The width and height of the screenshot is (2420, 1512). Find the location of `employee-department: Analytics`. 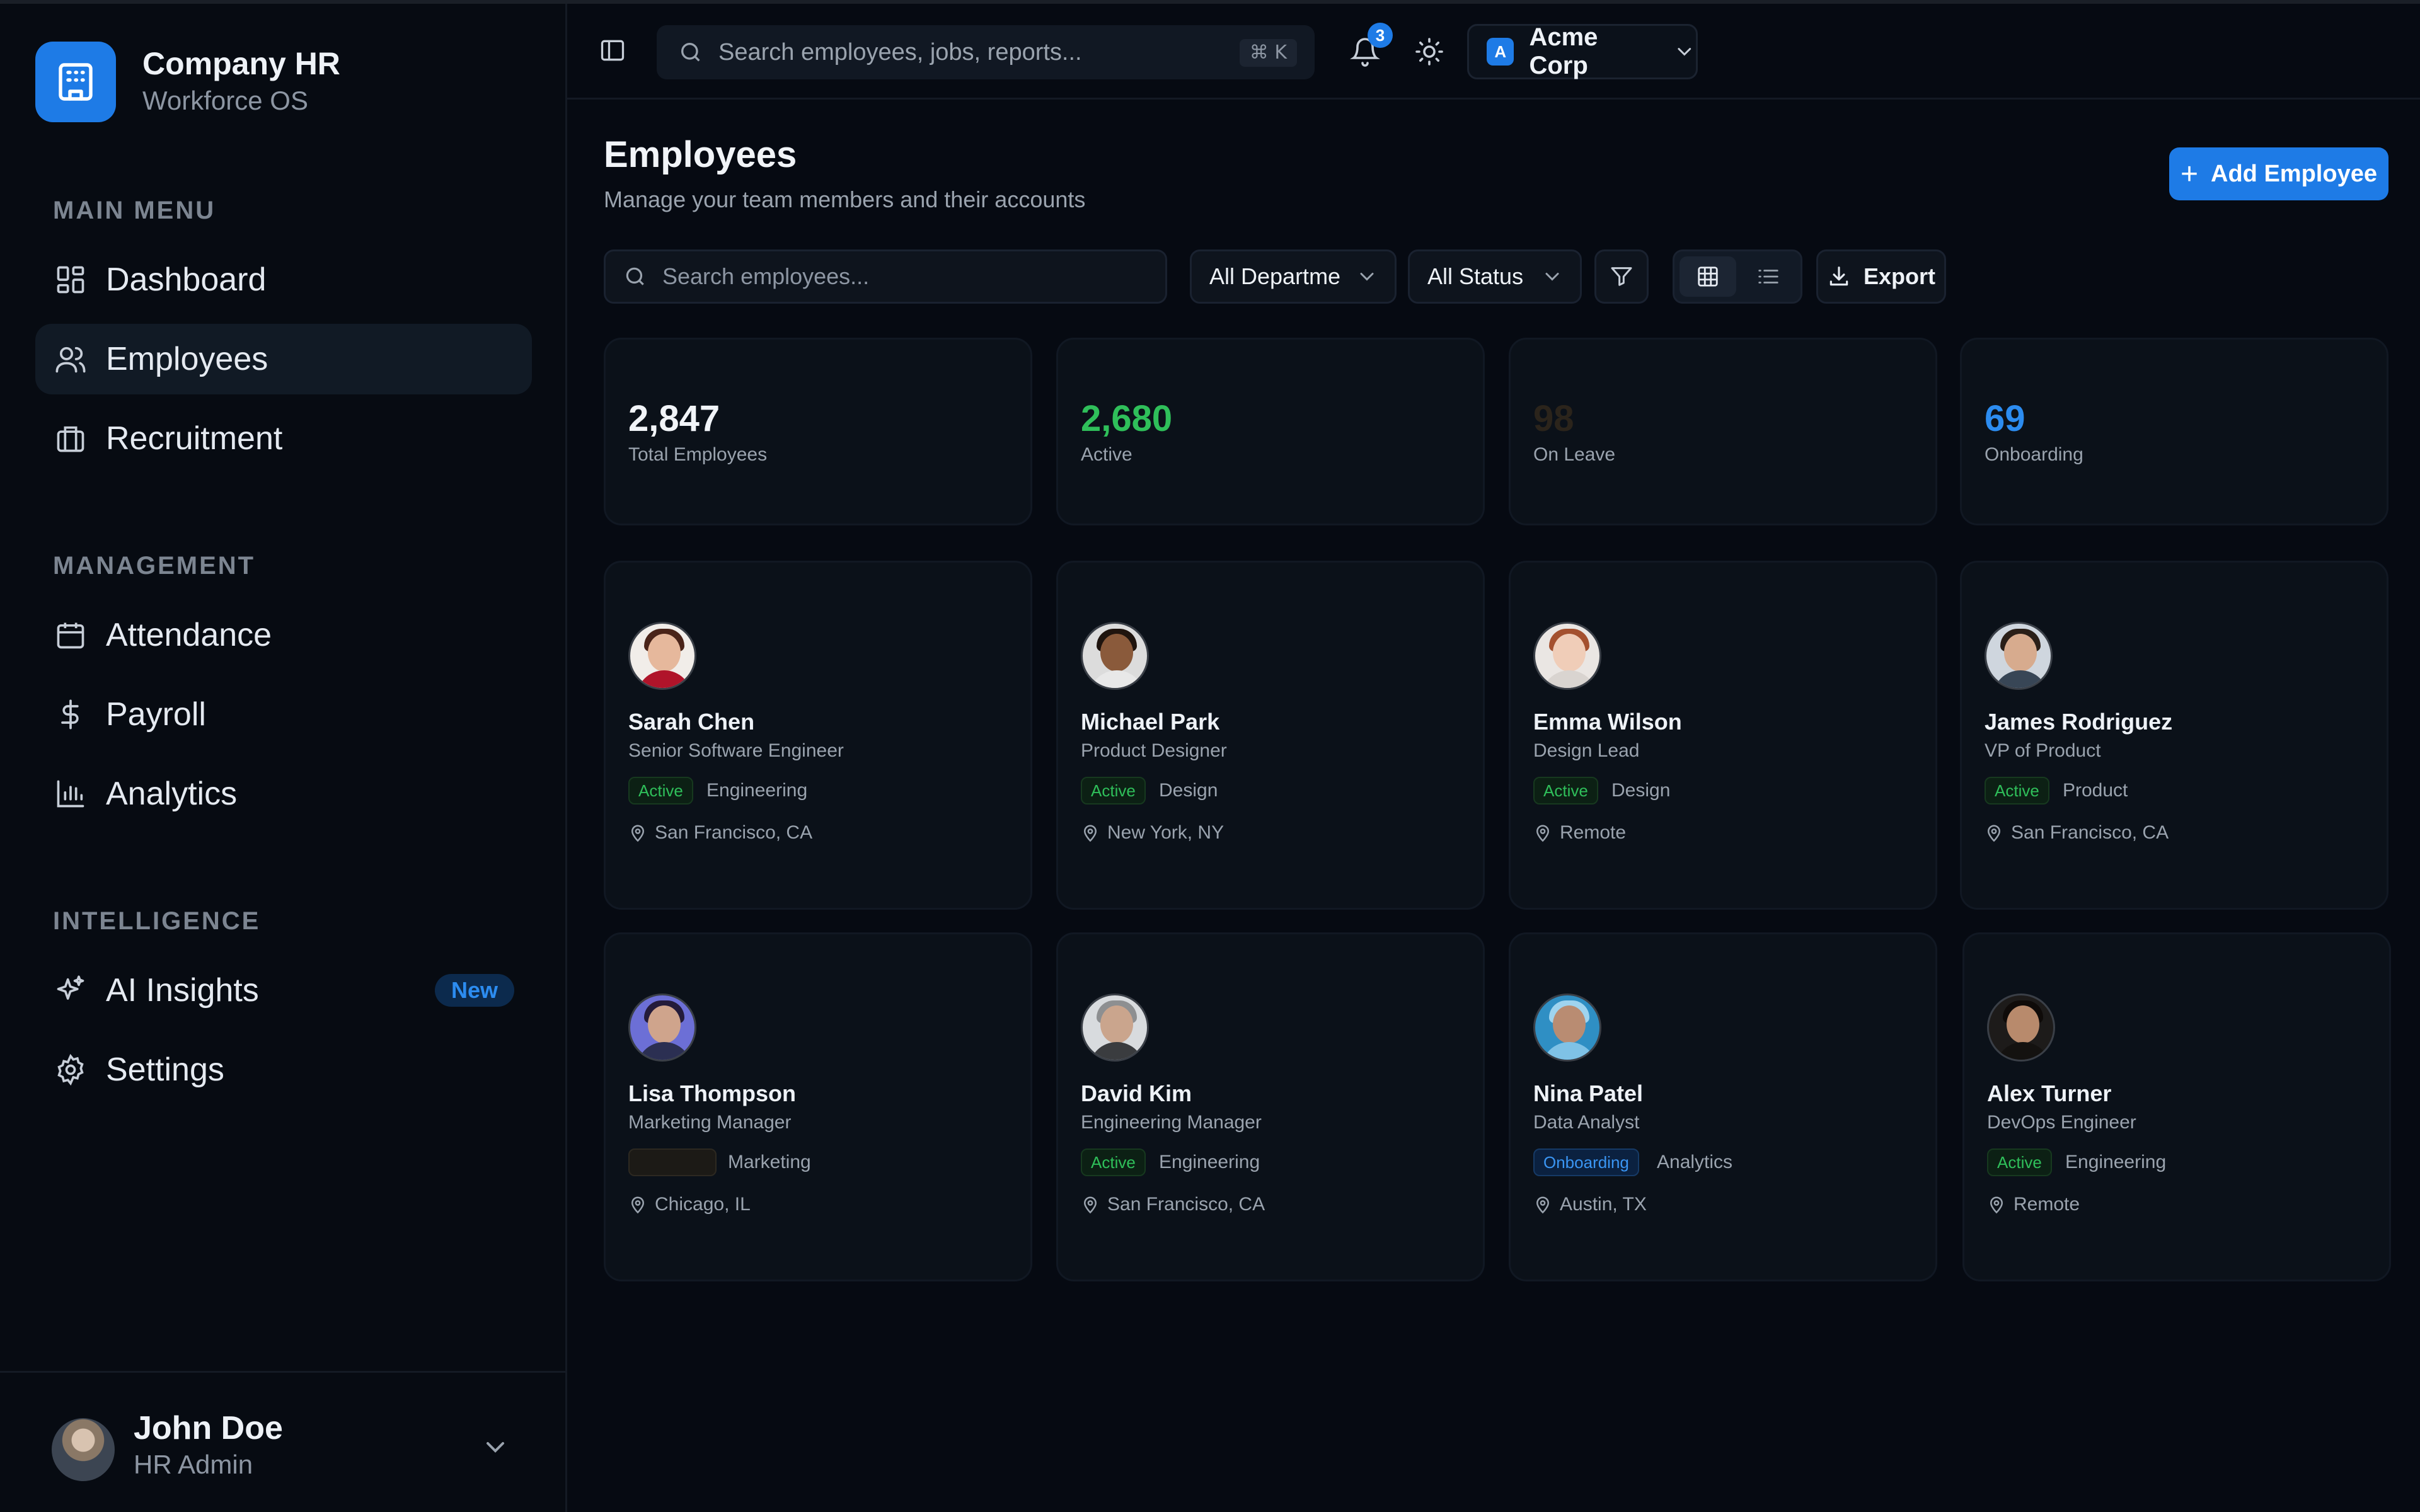

employee-department: Analytics is located at coordinates (1695, 1162).